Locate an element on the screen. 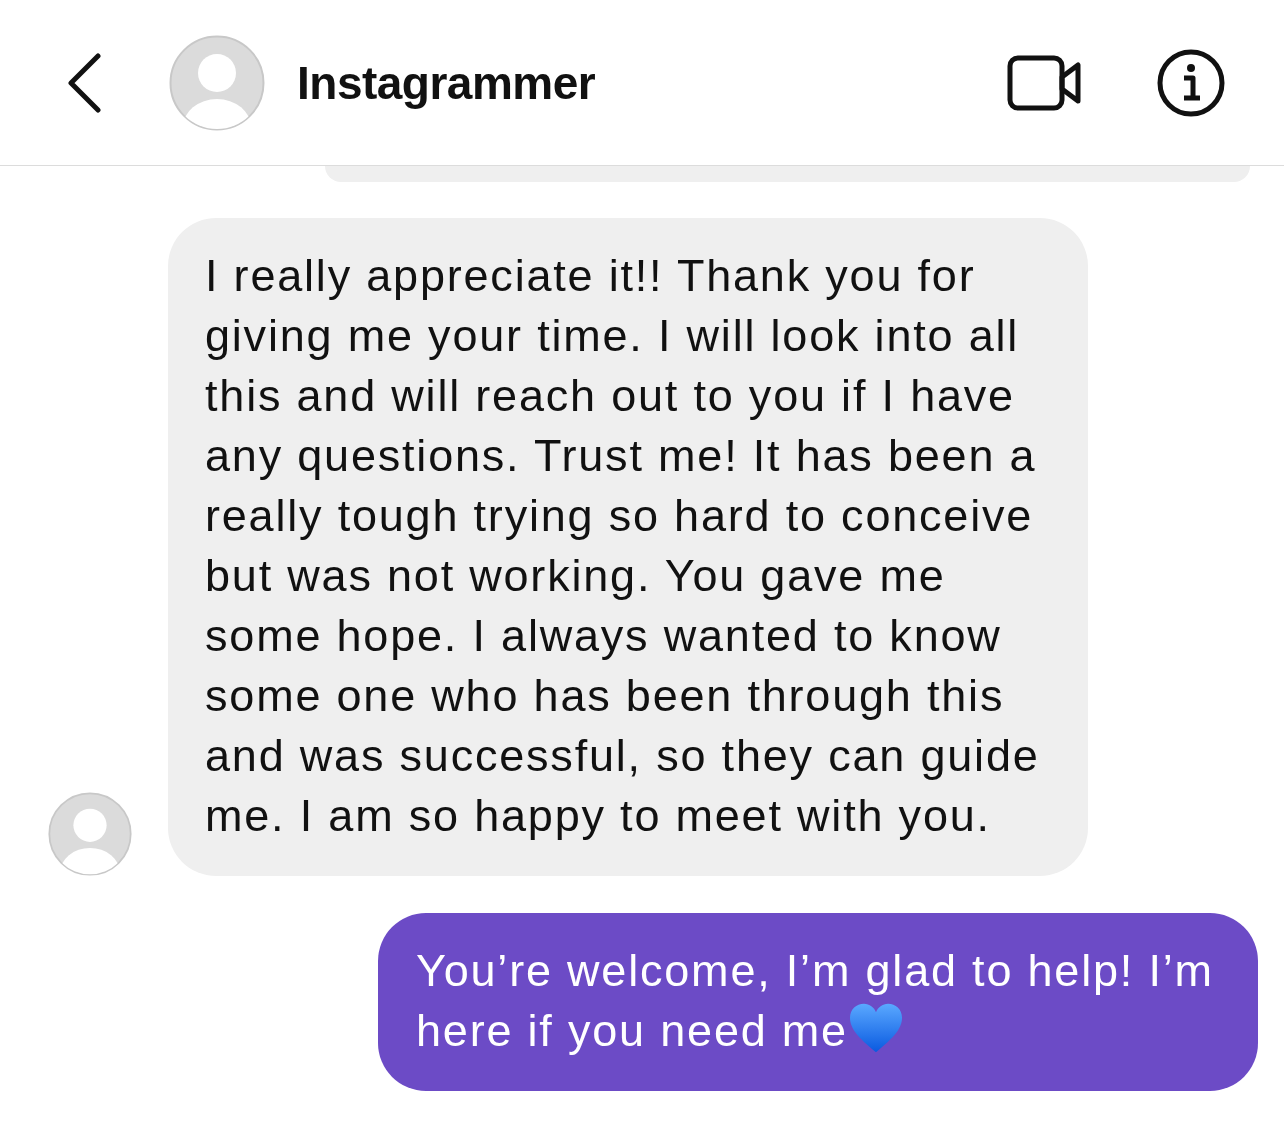  message-text: You’re welcome, I’m glad to help! I’m here if you need me is located at coordinates (815, 1000).